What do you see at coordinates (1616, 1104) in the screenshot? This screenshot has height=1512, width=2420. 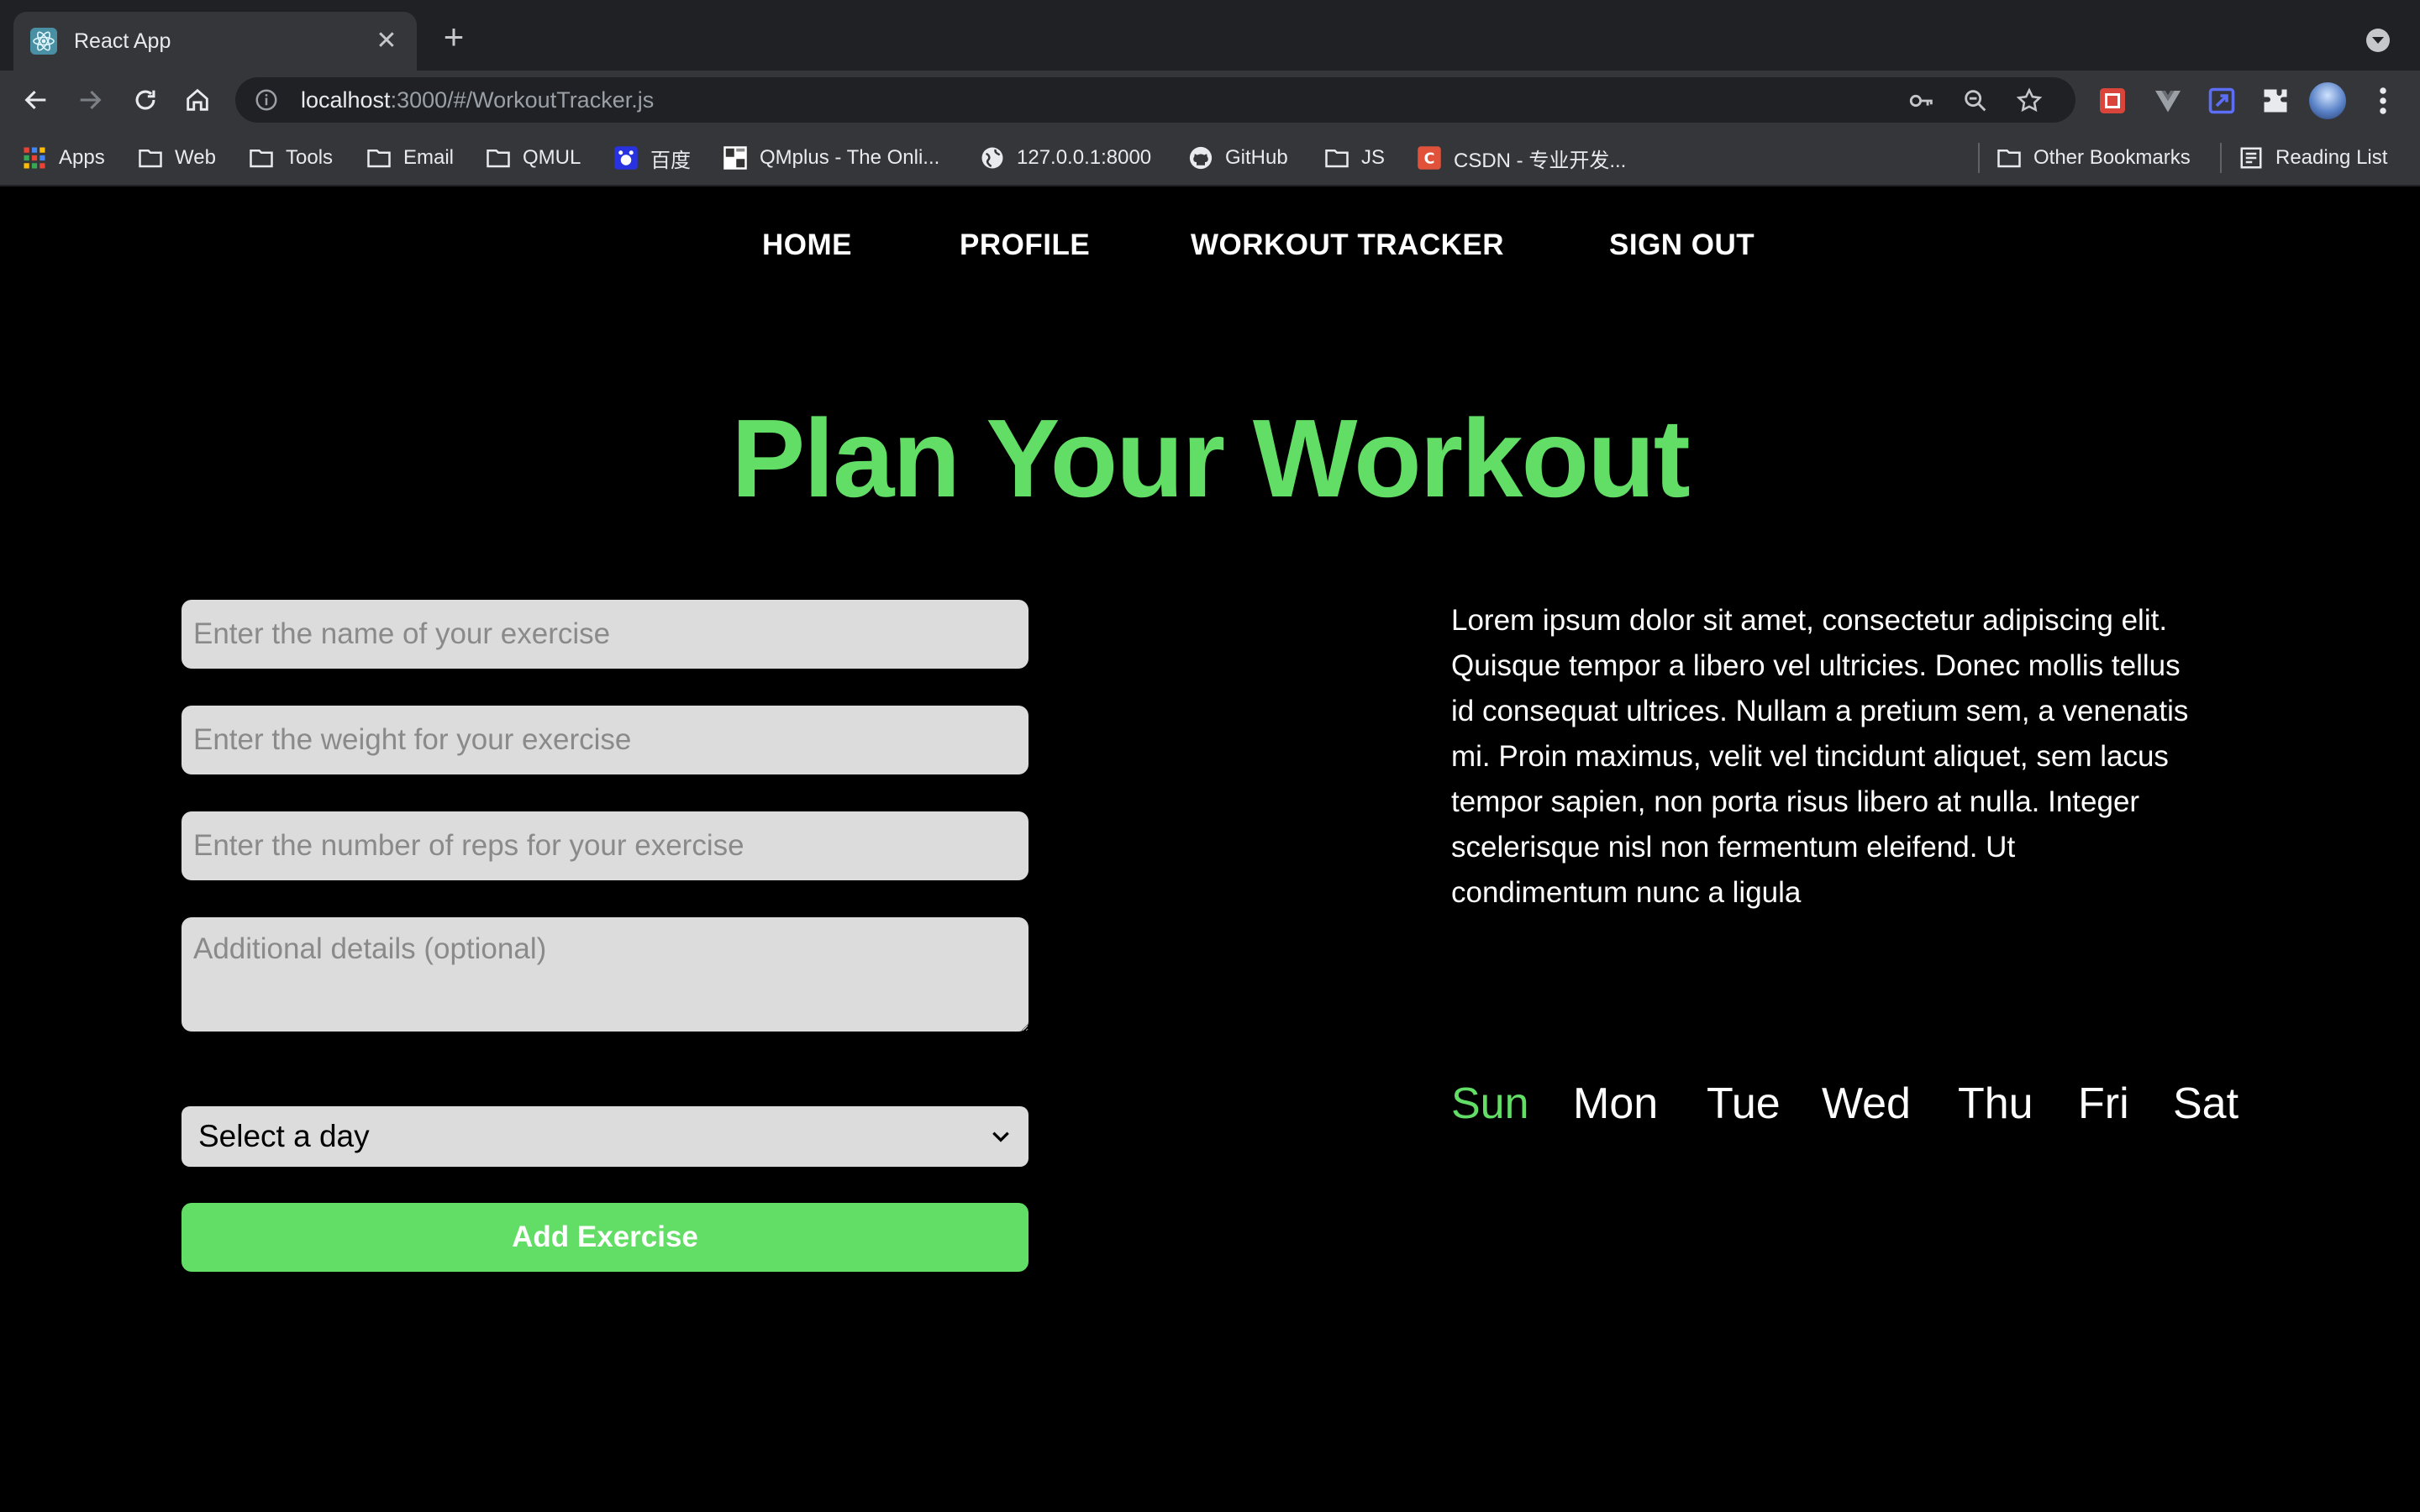 I see `day-tab-mon: Mon` at bounding box center [1616, 1104].